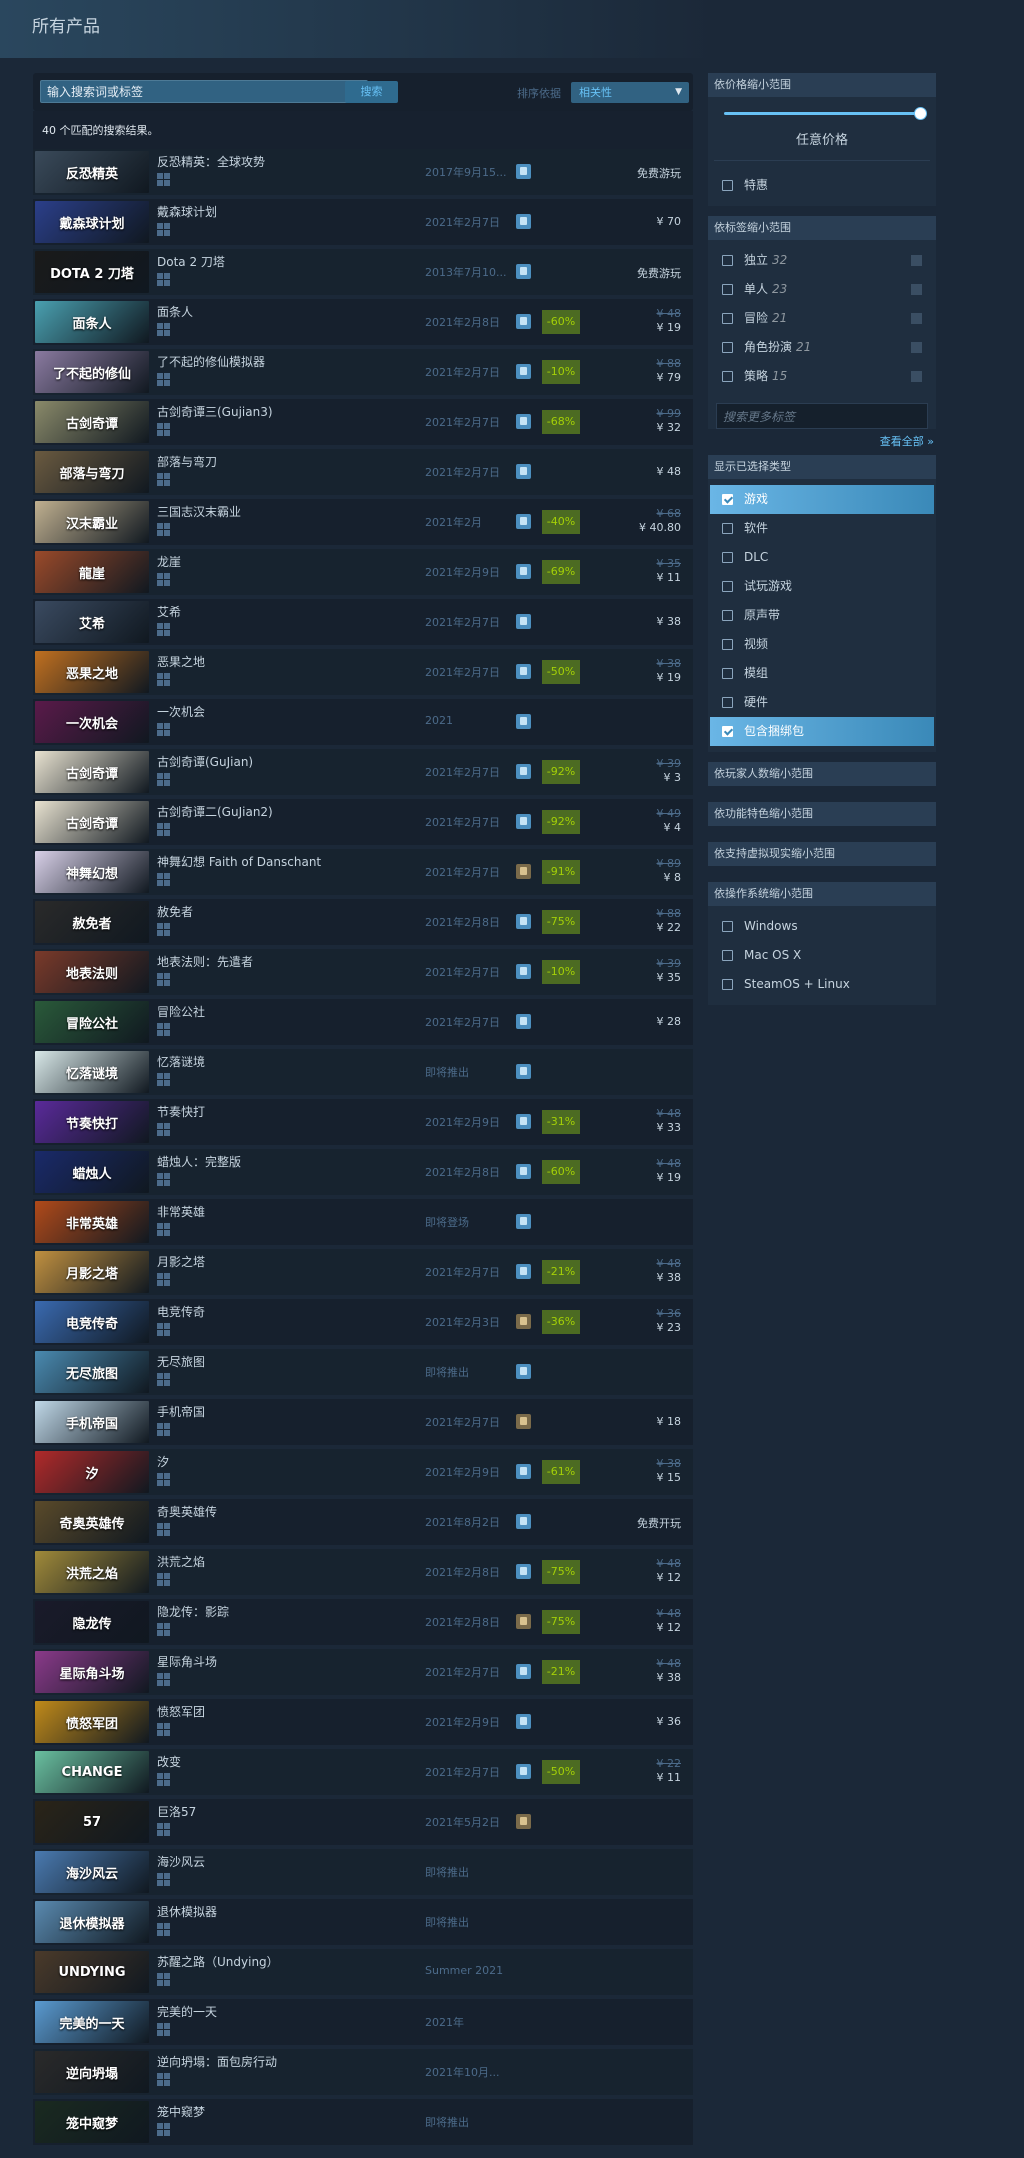 This screenshot has height=2158, width=1024. What do you see at coordinates (822, 673) in the screenshot?
I see `type-checkbox: 模组` at bounding box center [822, 673].